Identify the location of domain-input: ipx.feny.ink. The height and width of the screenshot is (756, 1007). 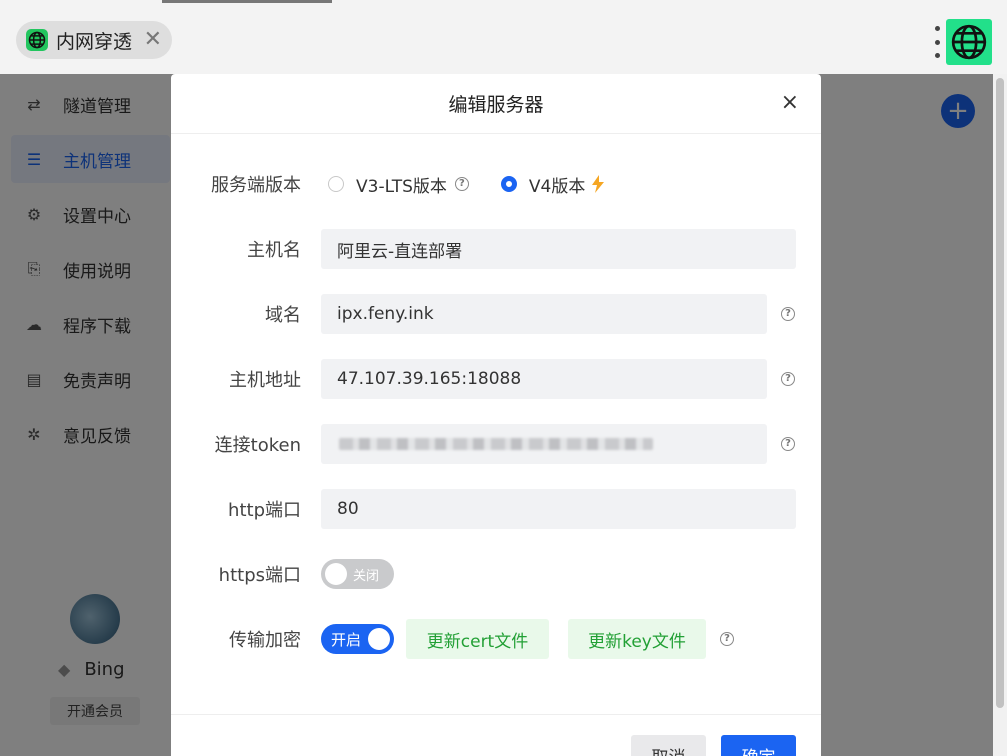
(544, 314).